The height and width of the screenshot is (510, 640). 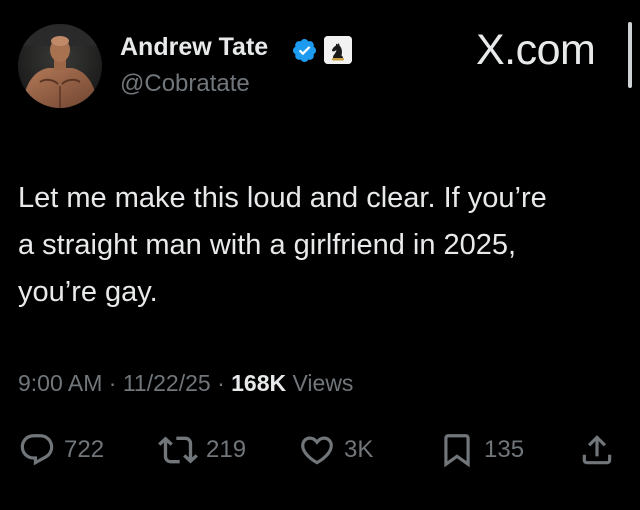 What do you see at coordinates (61, 450) in the screenshot?
I see `reply-button: 722` at bounding box center [61, 450].